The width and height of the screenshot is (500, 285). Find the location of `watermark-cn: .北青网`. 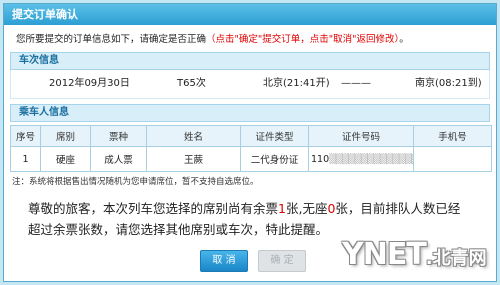

watermark-cn: .北青网 is located at coordinates (456, 258).